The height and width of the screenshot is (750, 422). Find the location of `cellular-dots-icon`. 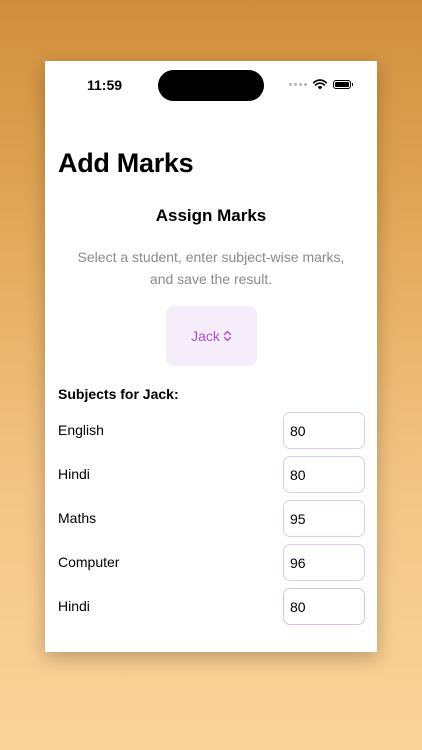

cellular-dots-icon is located at coordinates (298, 84).